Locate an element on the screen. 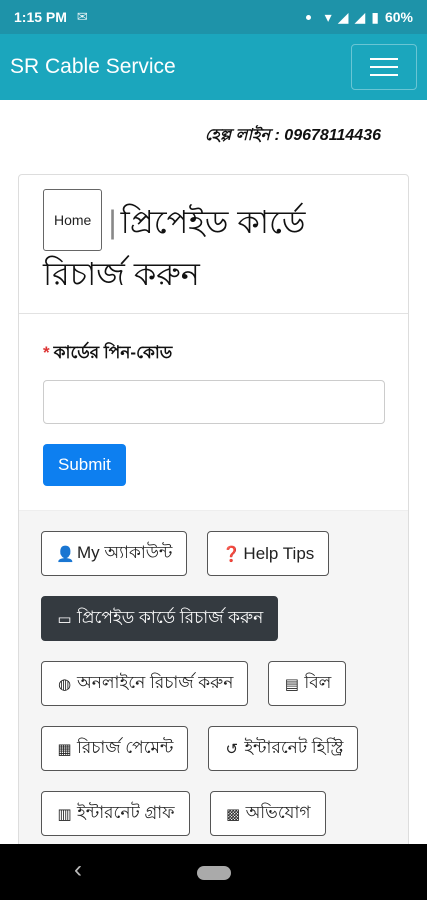 This screenshot has width=427, height=900. internet-graph-label: ইন্টারনেট গ্রাফ is located at coordinates (126, 812).